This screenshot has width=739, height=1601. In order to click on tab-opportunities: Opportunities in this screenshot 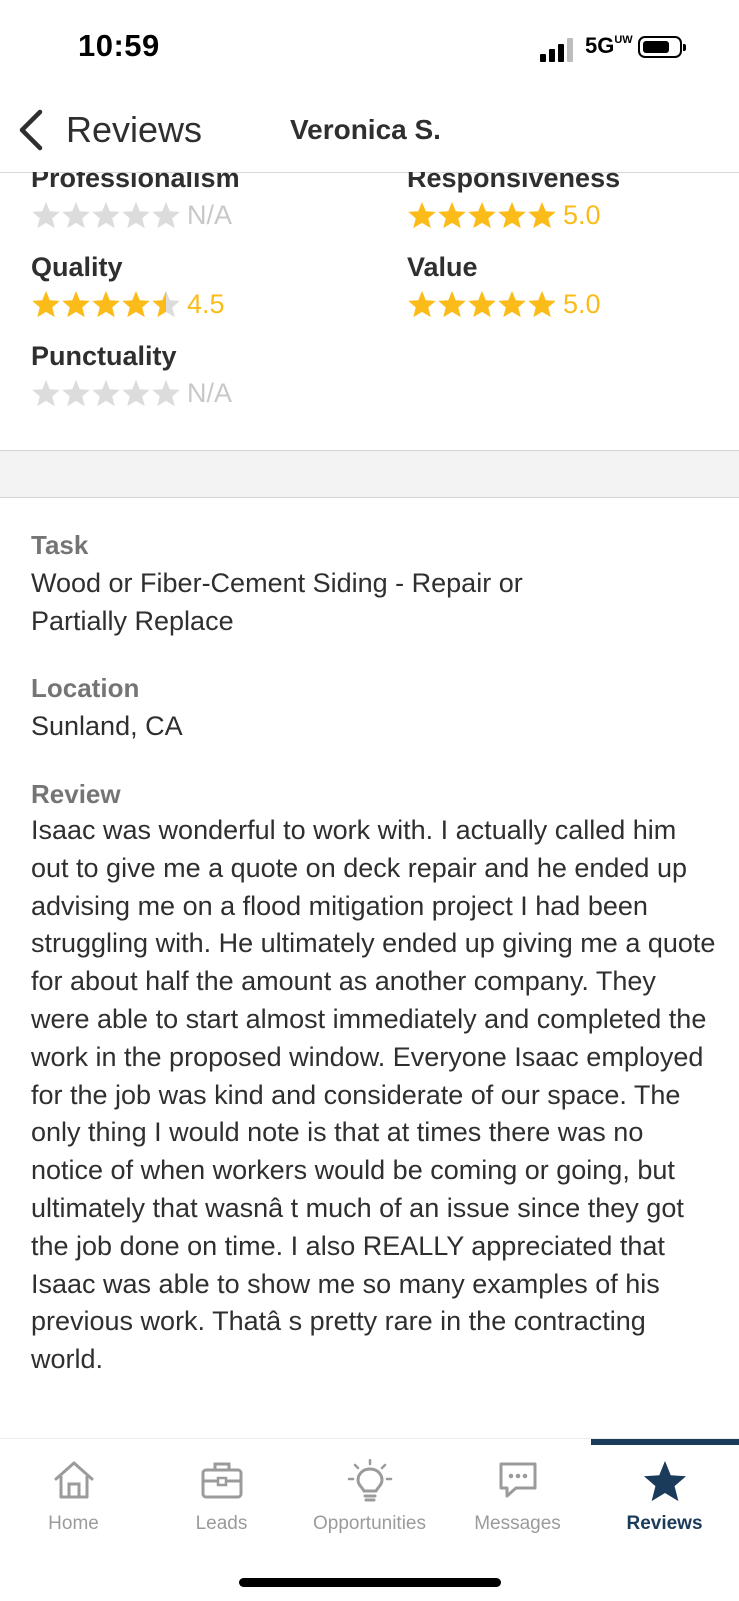, I will do `click(369, 1494)`.